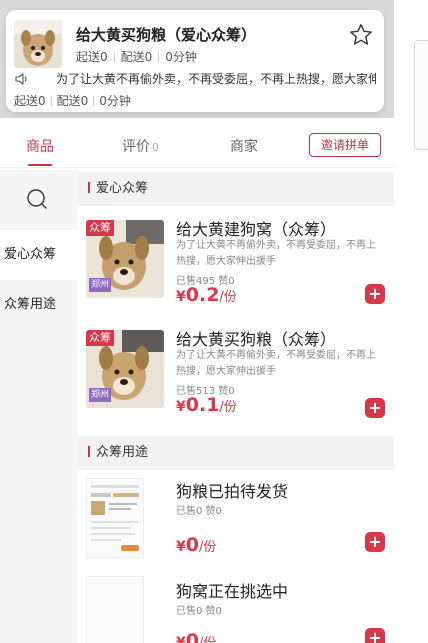 The width and height of the screenshot is (428, 643). What do you see at coordinates (155, 147) in the screenshot?
I see `review-count: 0` at bounding box center [155, 147].